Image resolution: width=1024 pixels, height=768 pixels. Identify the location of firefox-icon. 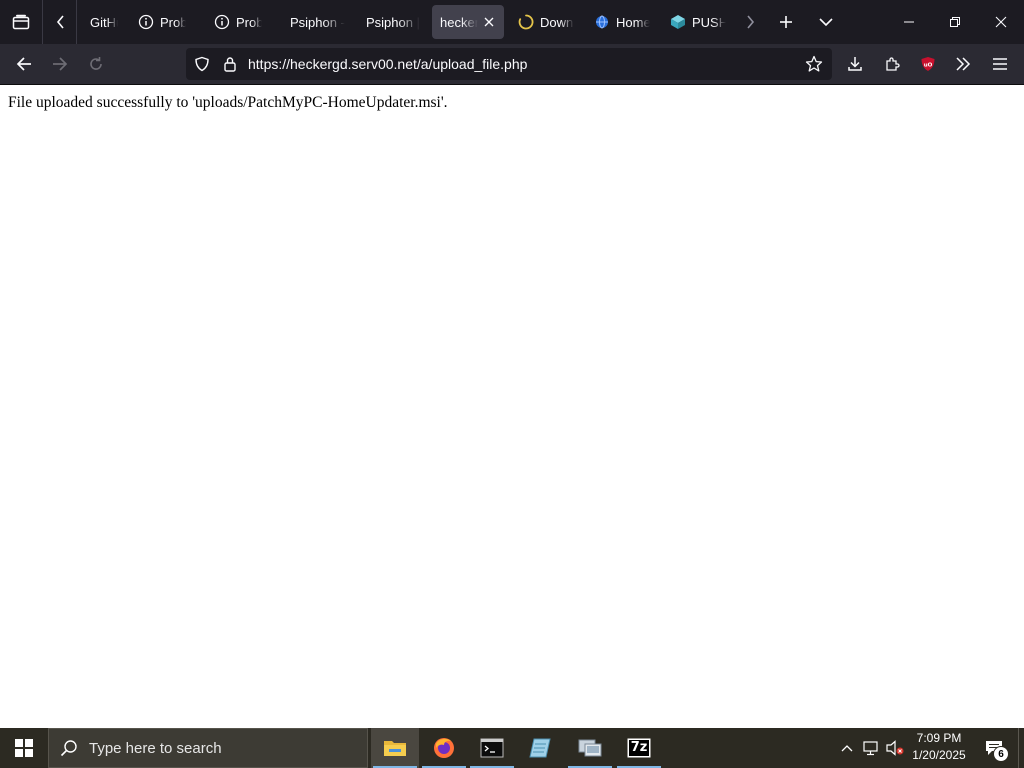
(444, 748).